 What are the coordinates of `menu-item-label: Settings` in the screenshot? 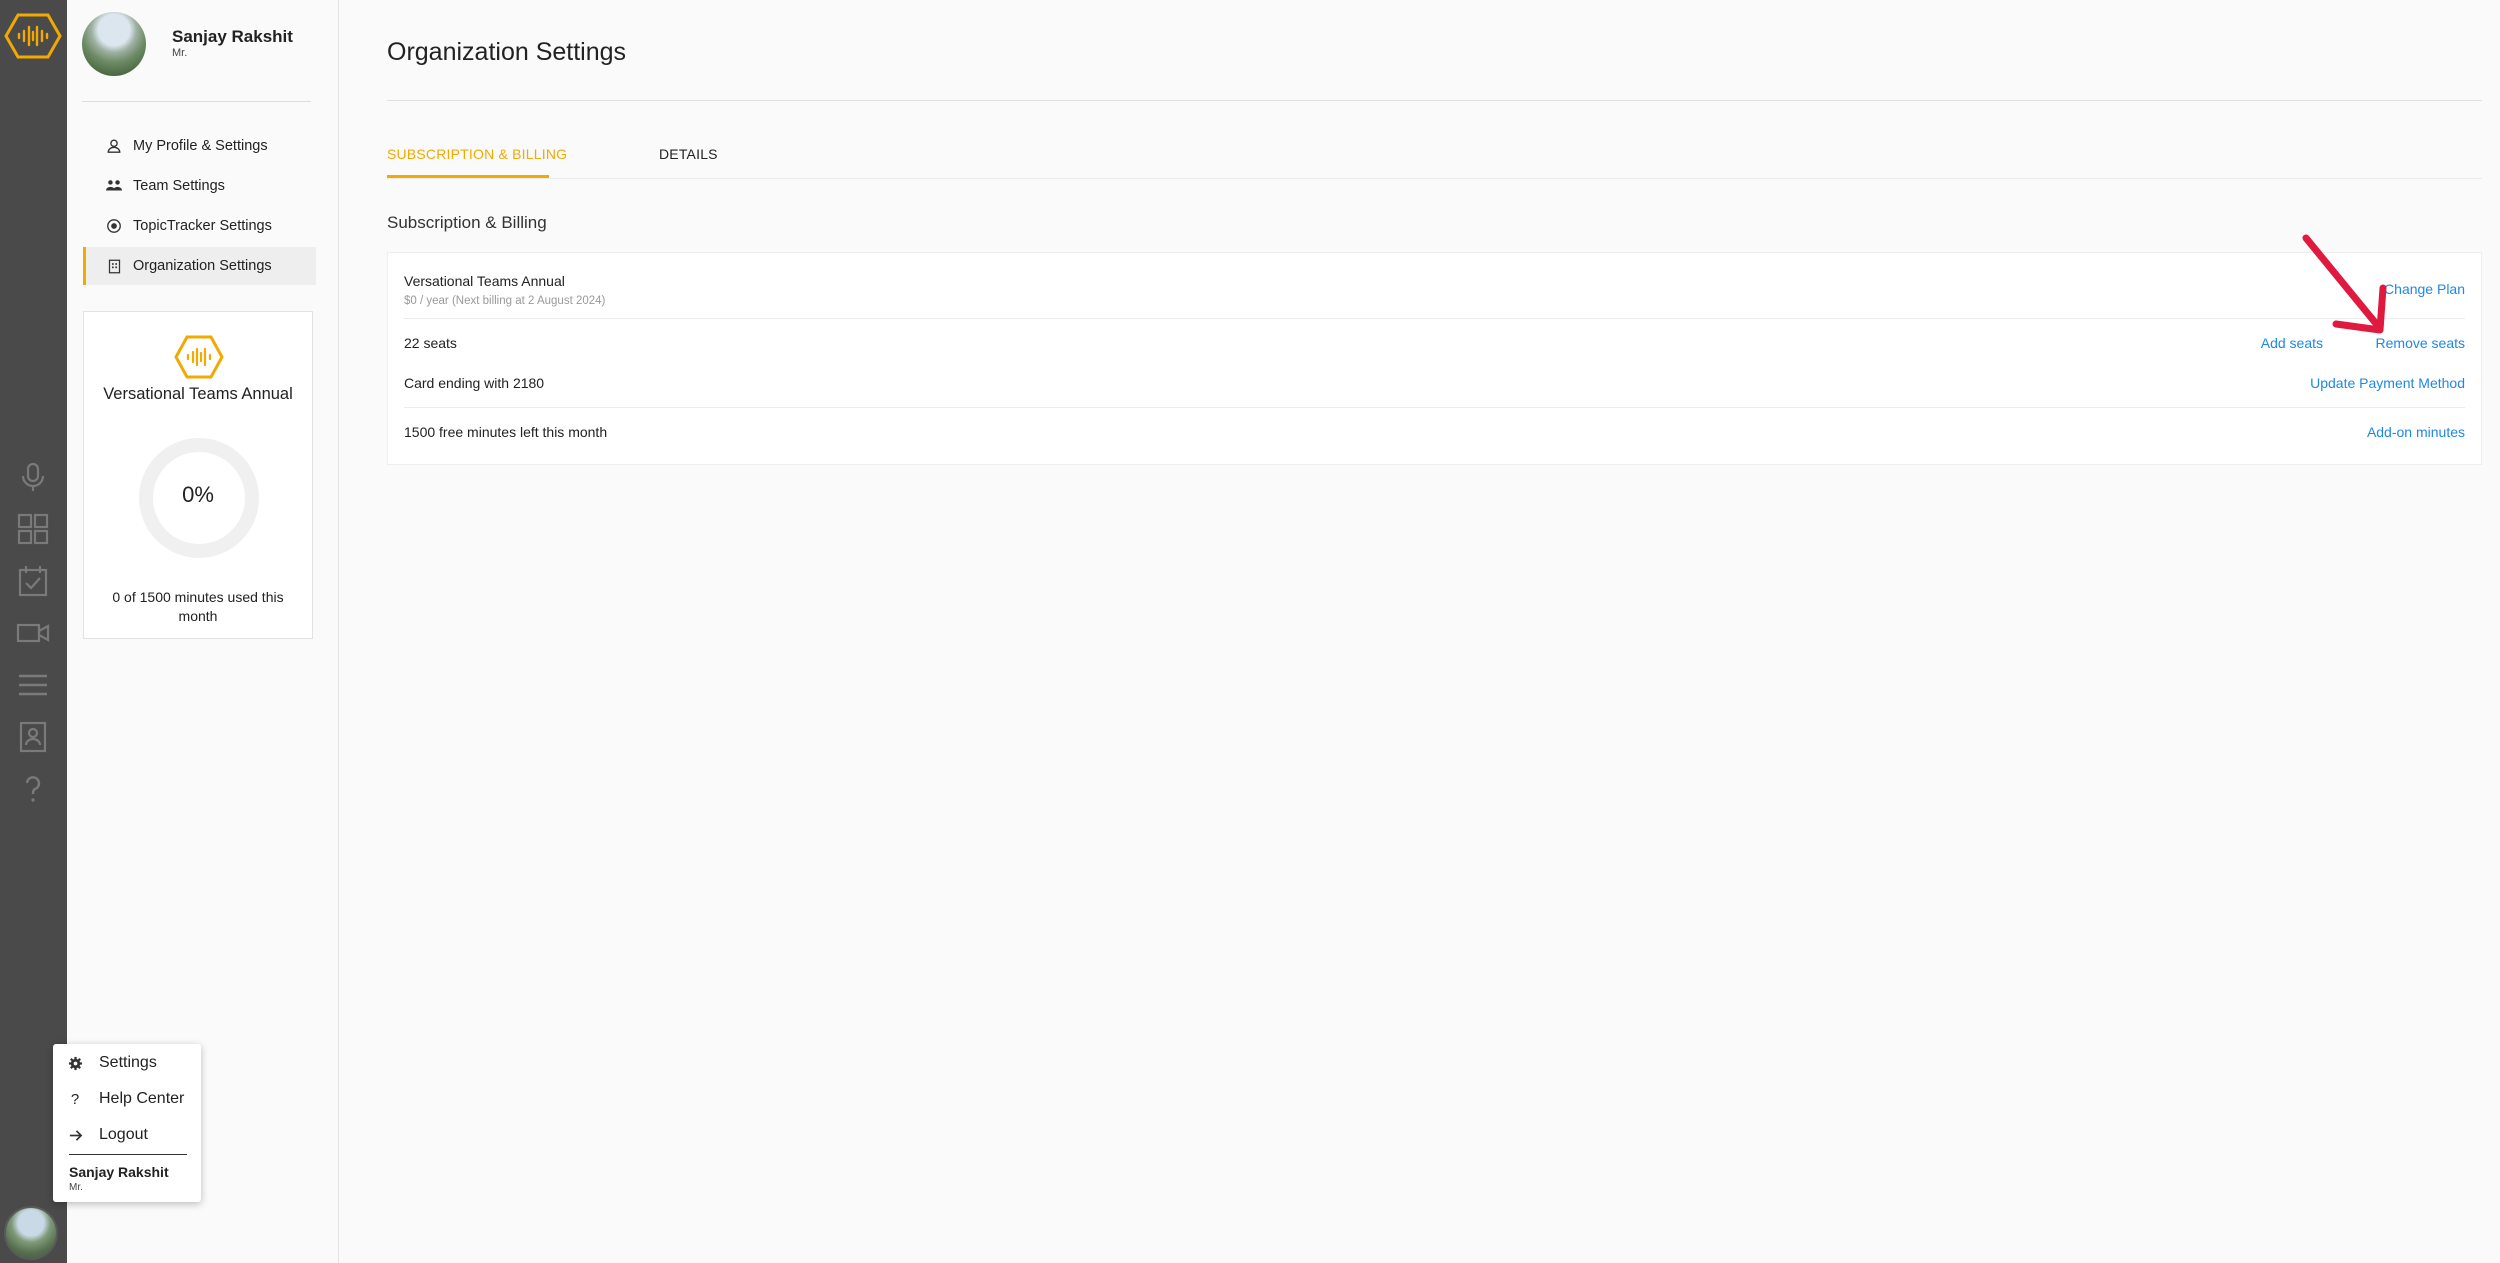 It's located at (128, 1062).